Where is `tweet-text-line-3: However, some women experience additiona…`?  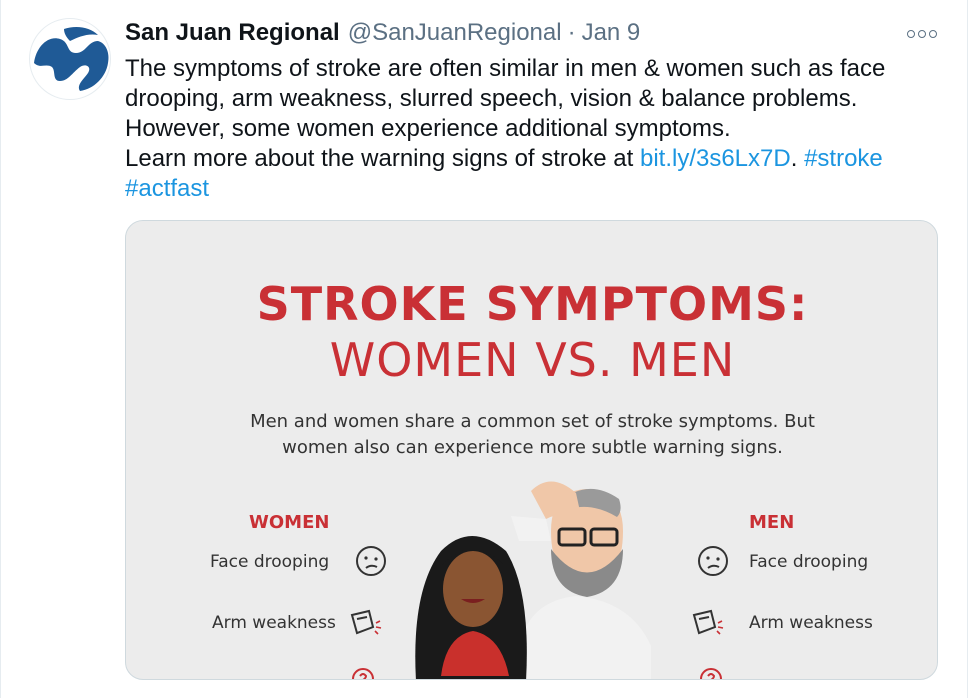 tweet-text-line-3: However, some women experience additiona… is located at coordinates (428, 128).